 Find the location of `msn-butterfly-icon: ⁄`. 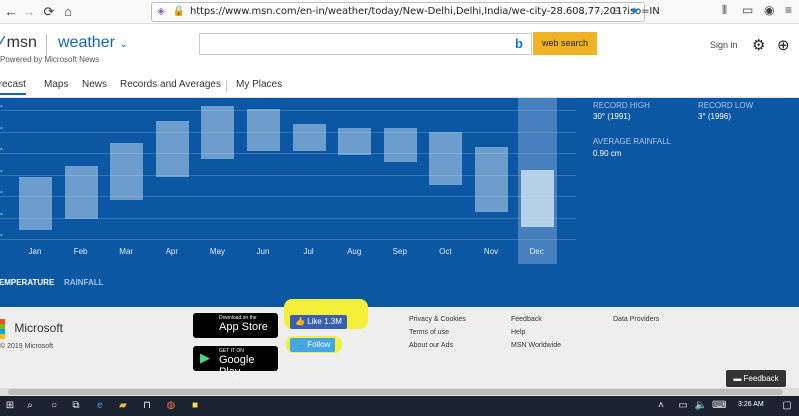

msn-butterfly-icon: ⁄ is located at coordinates (1, 42).